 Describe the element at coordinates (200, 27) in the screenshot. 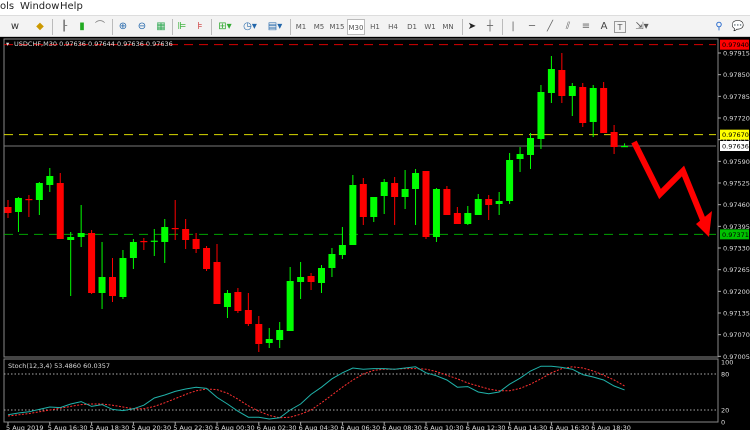

I see `chart-shift-icon: ⊧` at that location.